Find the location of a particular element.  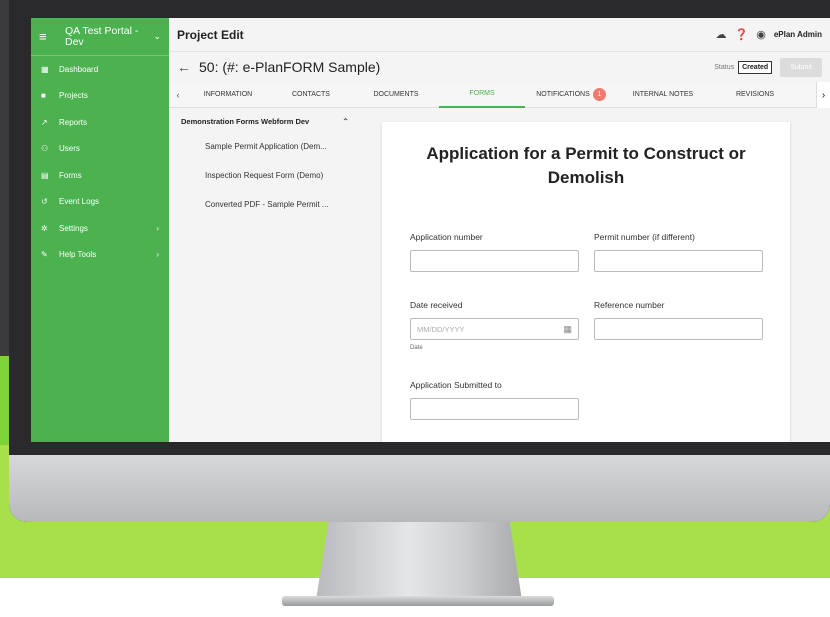

help-icon: ❓ is located at coordinates (742, 34).